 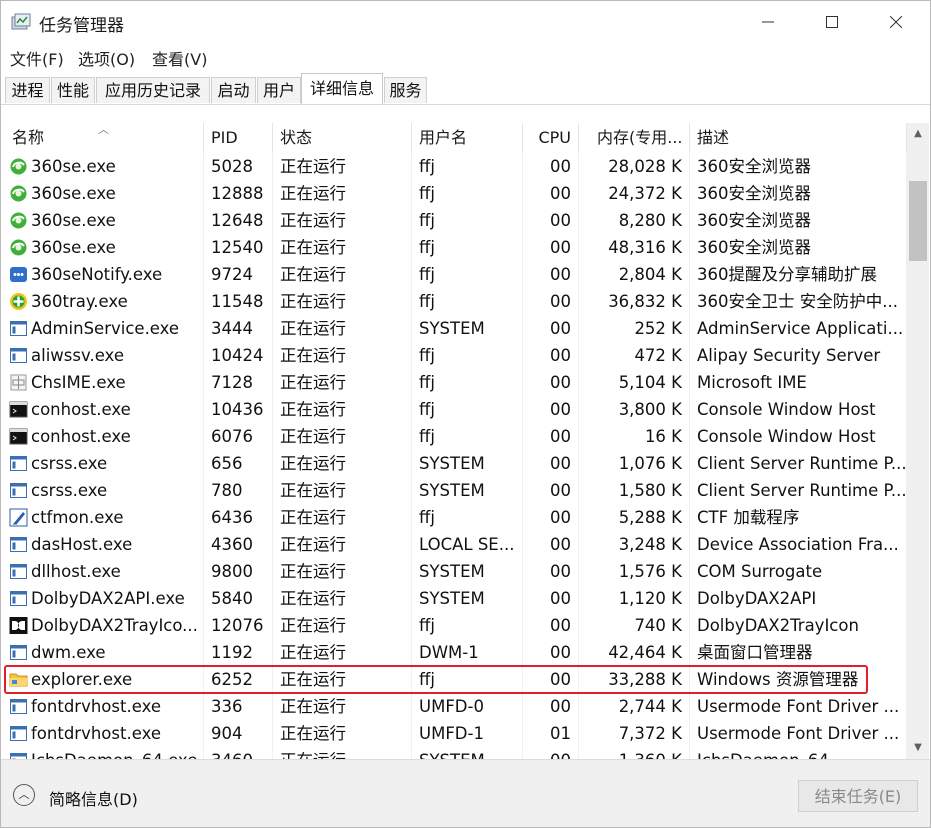 I want to click on collapse-up-icon: ︿, so click(x=24, y=795).